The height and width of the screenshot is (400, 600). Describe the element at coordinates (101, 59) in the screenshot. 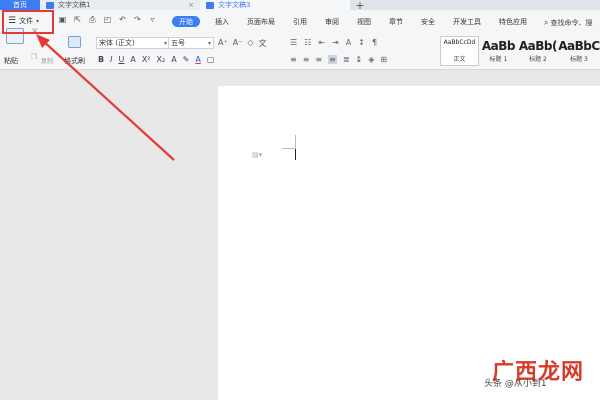

I see `bold-icon: B` at that location.